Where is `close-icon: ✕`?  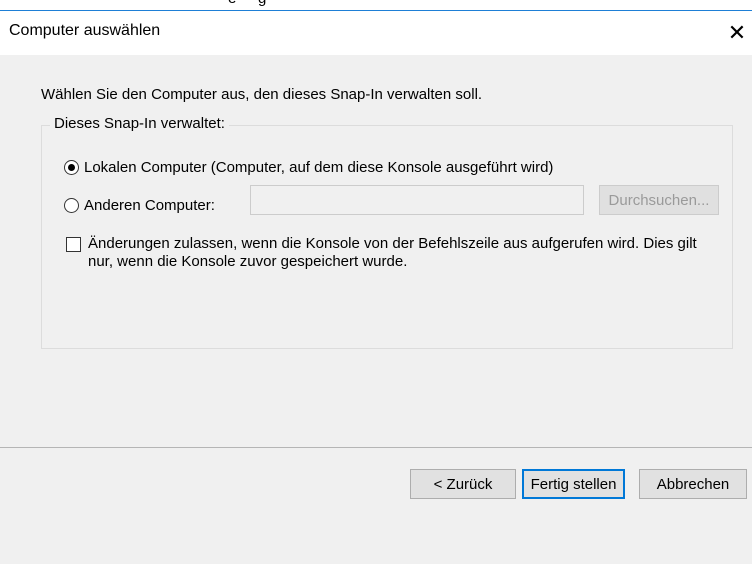
close-icon: ✕ is located at coordinates (737, 32).